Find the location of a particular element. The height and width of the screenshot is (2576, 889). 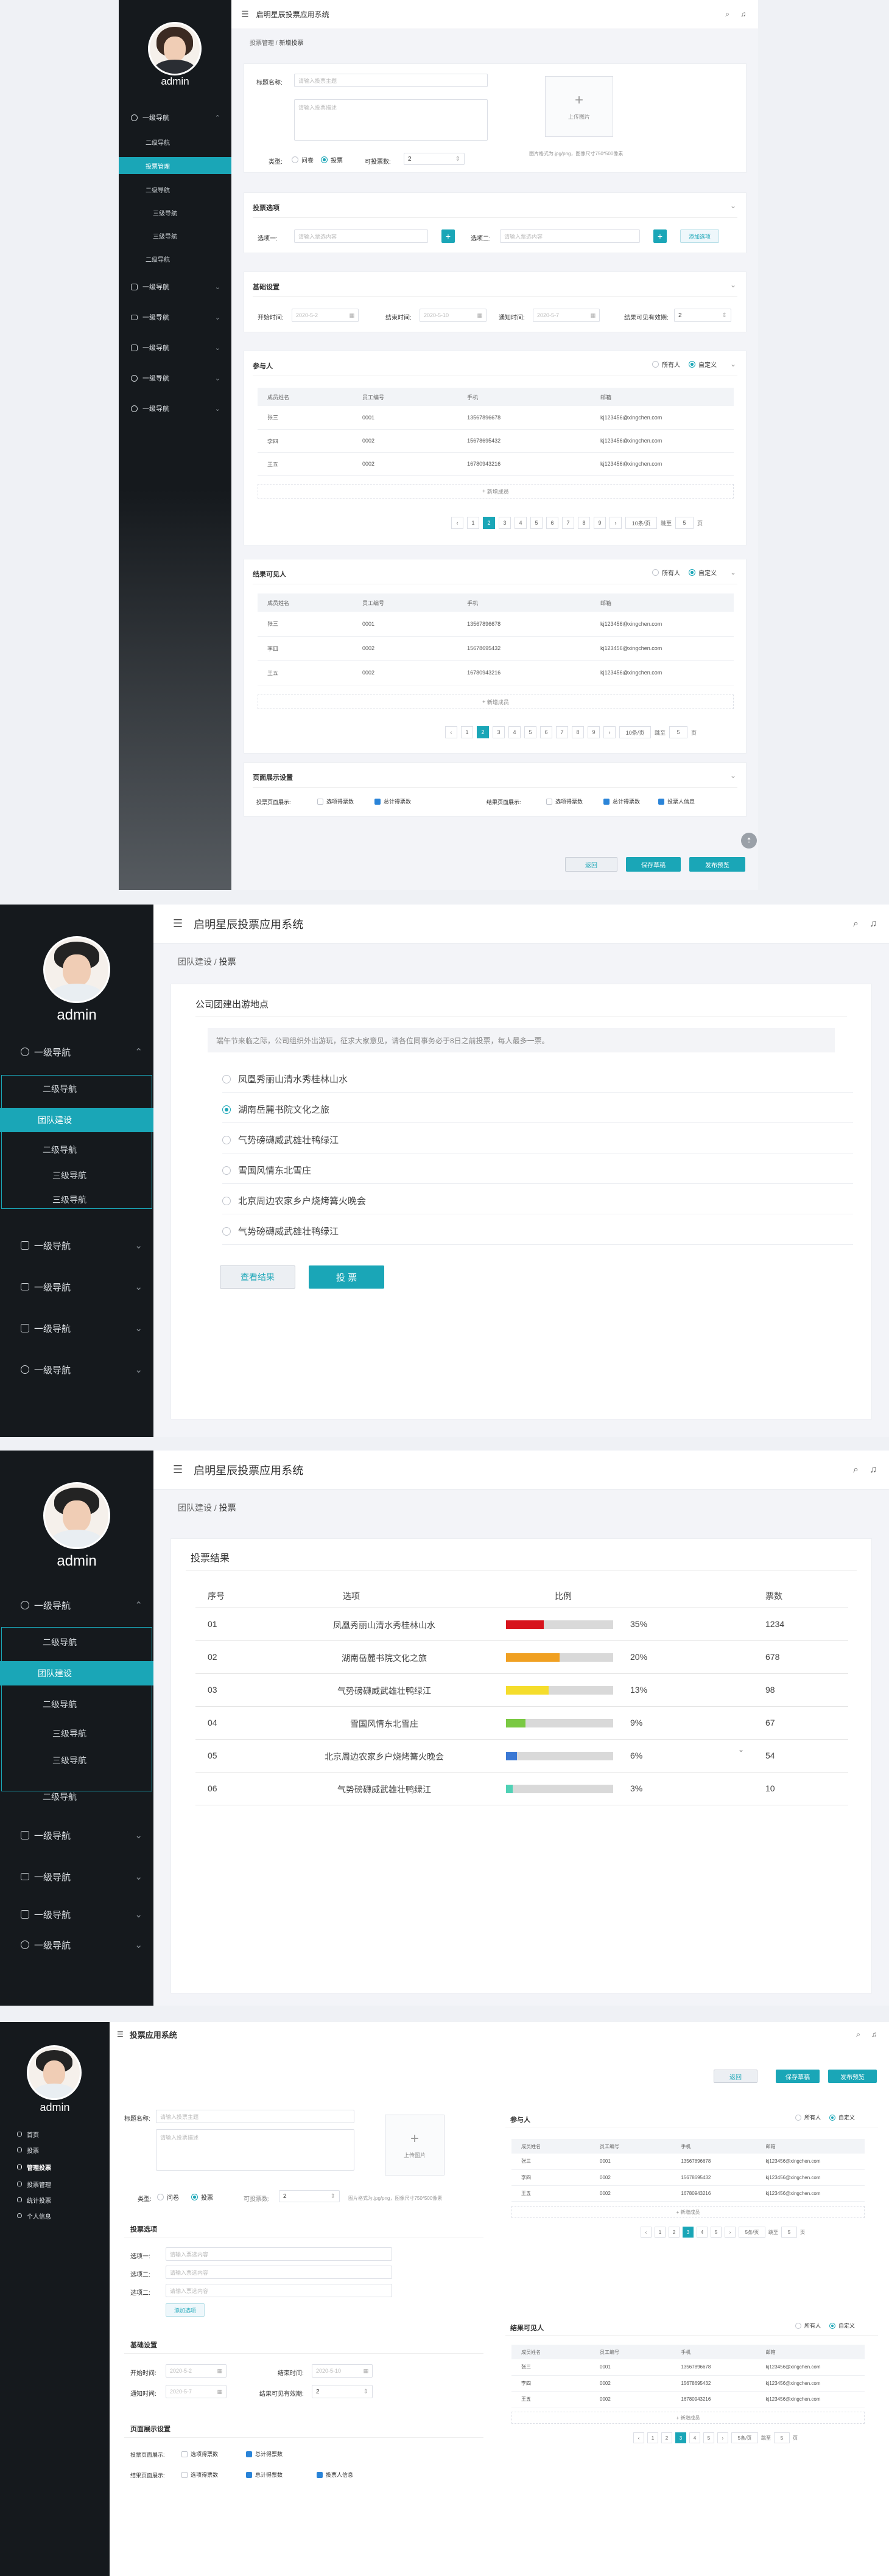

nav-level1-5: 一级导航 ⌄ is located at coordinates (76, 1945).